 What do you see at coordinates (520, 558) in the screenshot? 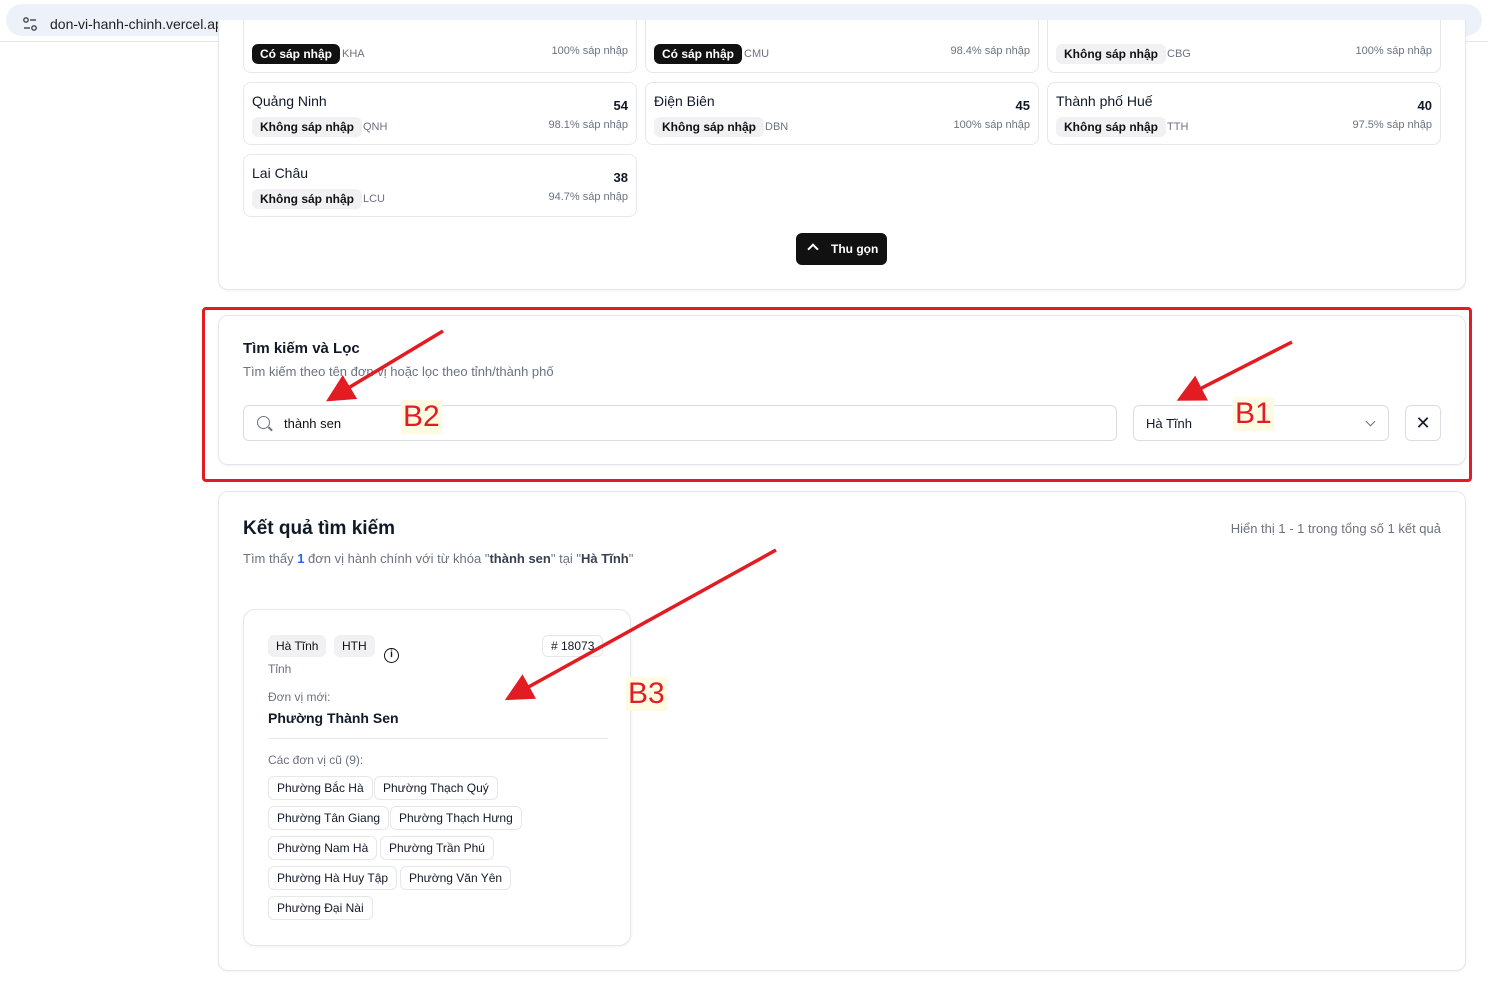
I see `results-keyword: thành sen` at bounding box center [520, 558].